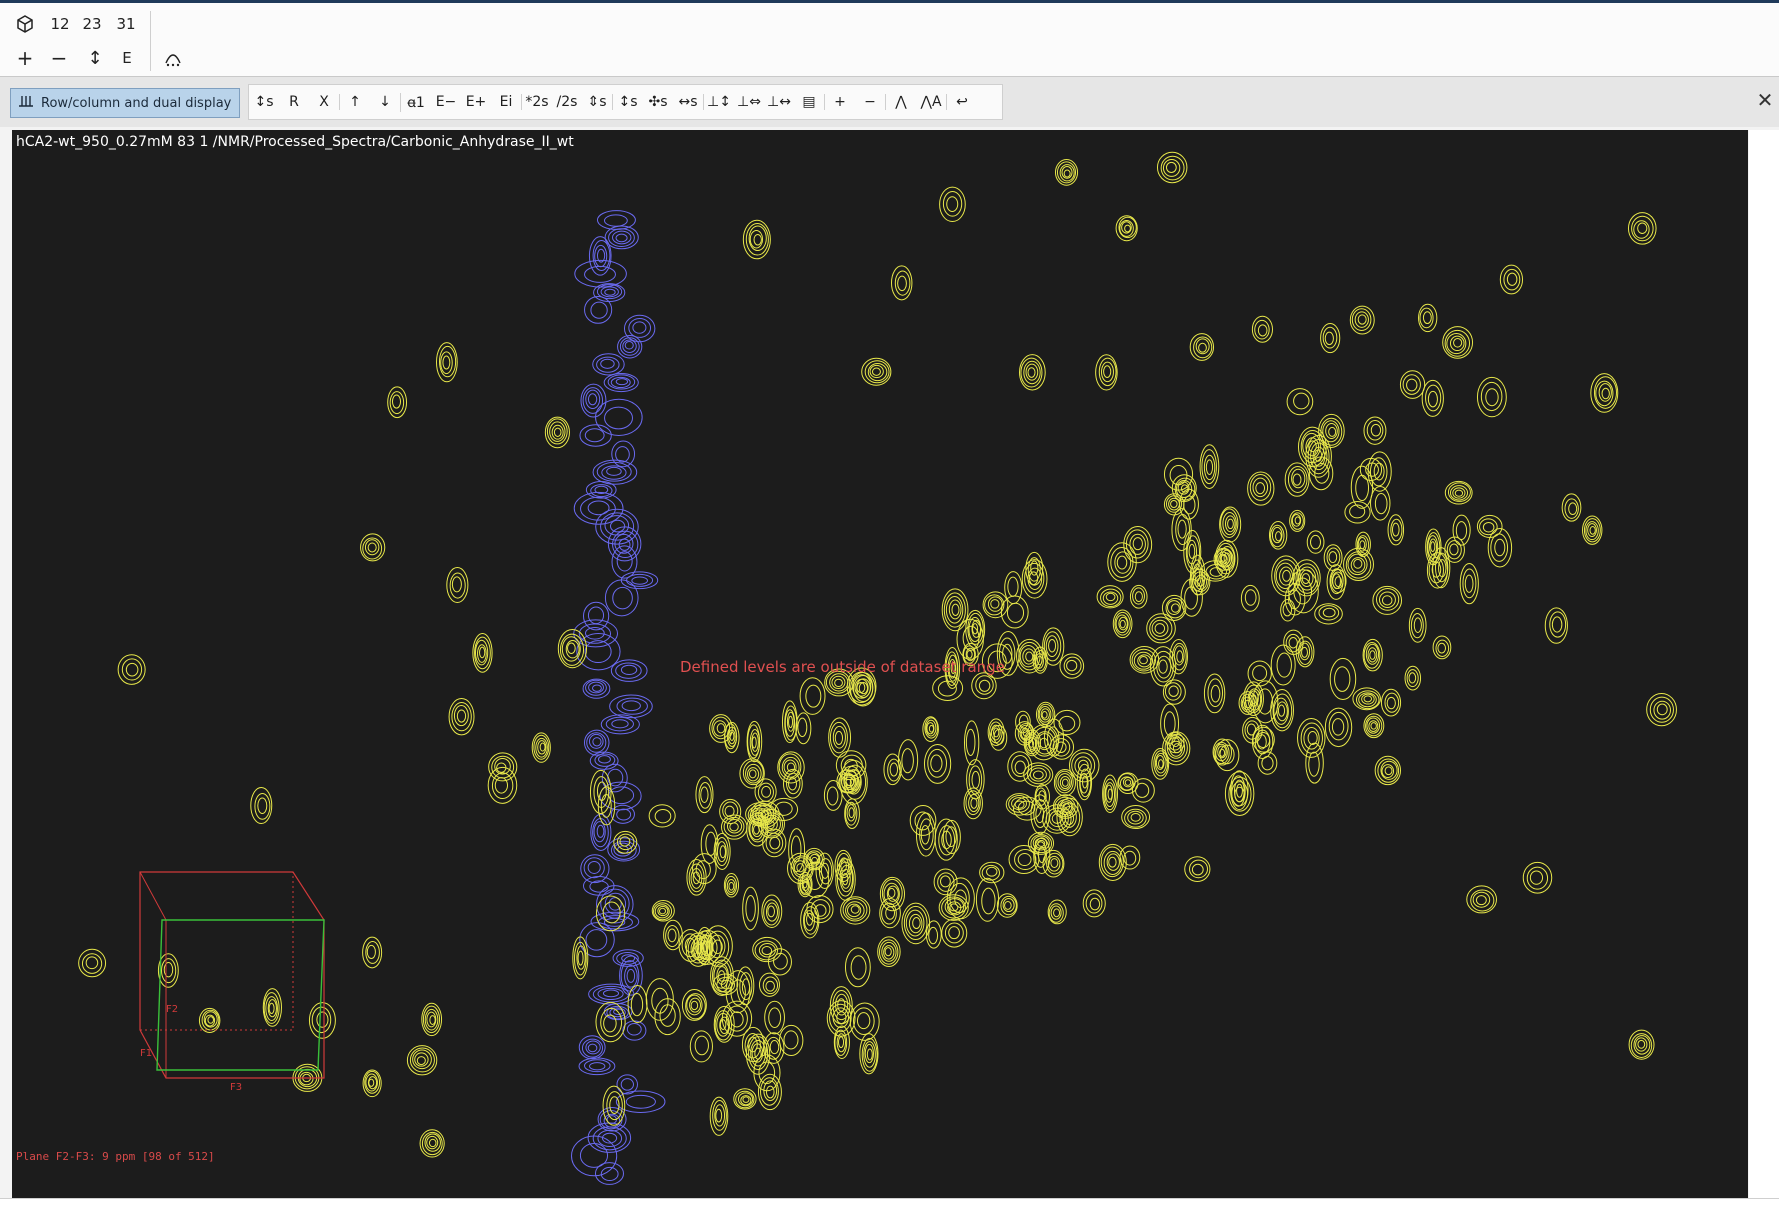 The width and height of the screenshot is (1779, 1232). What do you see at coordinates (749, 102) in the screenshot?
I see `stack-expand-icon: ⊥⇔` at bounding box center [749, 102].